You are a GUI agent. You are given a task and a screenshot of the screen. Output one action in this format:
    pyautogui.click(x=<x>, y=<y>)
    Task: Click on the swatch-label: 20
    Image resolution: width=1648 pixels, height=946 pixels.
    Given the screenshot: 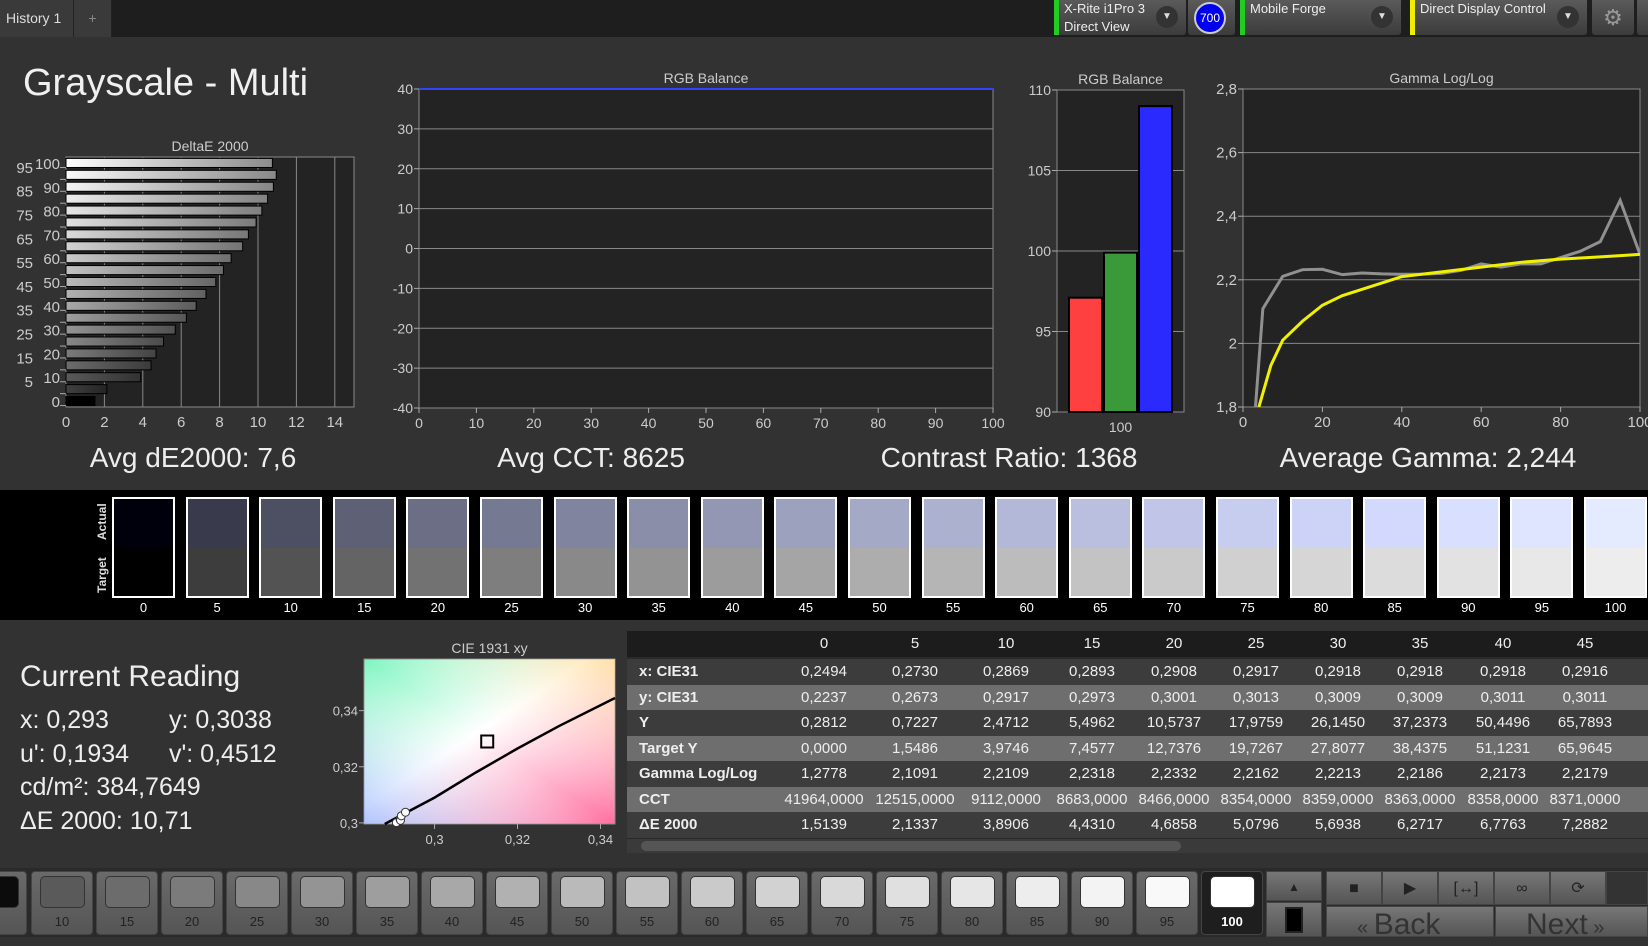 What is the action you would take?
    pyautogui.click(x=438, y=607)
    